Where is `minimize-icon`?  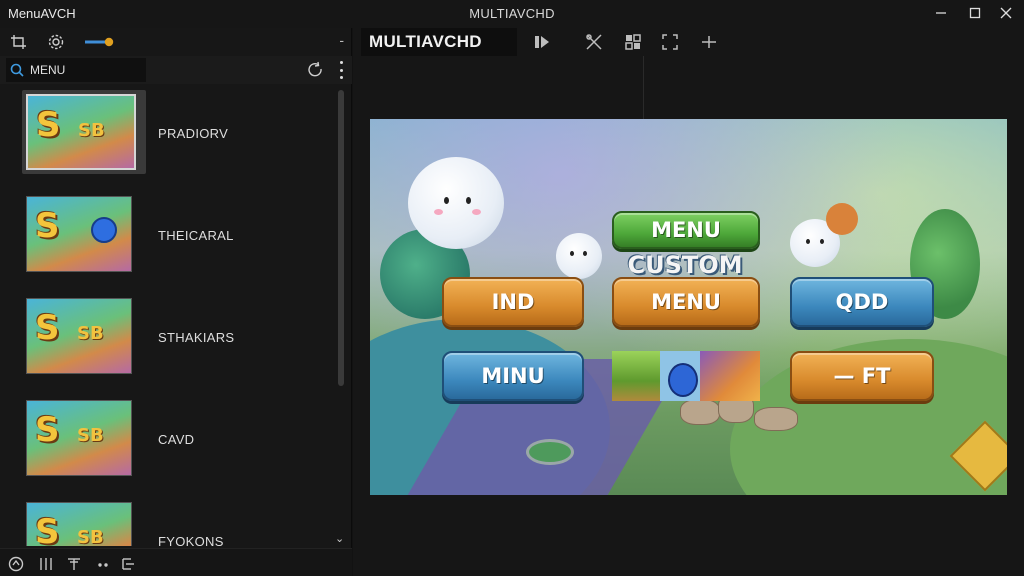
minimize-icon is located at coordinates (941, 13).